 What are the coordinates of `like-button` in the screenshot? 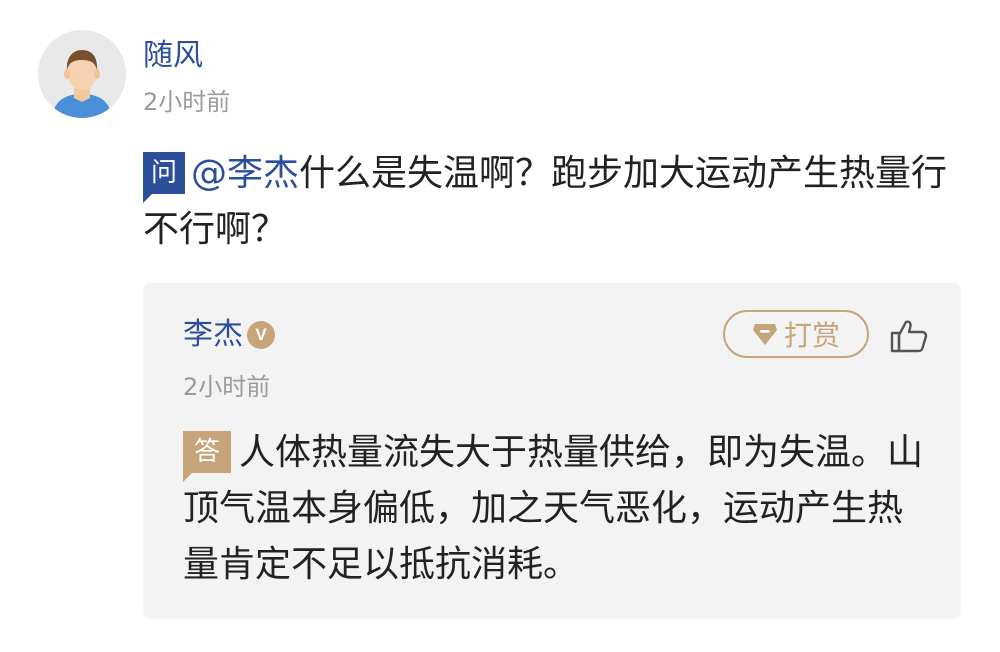 It's located at (909, 336).